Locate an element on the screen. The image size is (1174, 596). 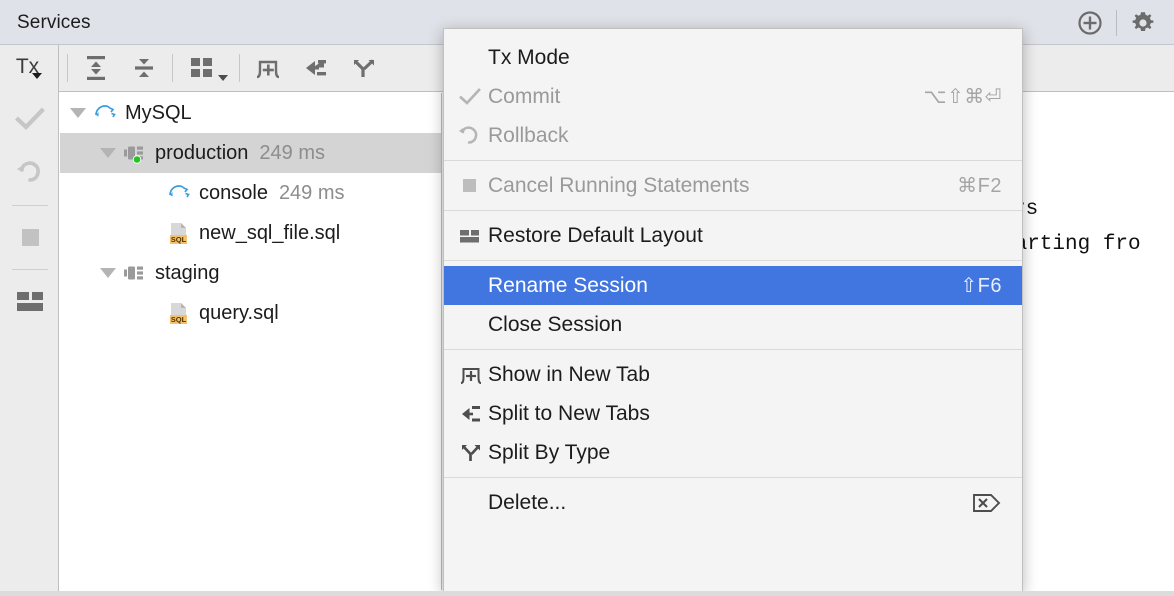
menu-item-split-by-type: Split By Type is located at coordinates (733, 452).